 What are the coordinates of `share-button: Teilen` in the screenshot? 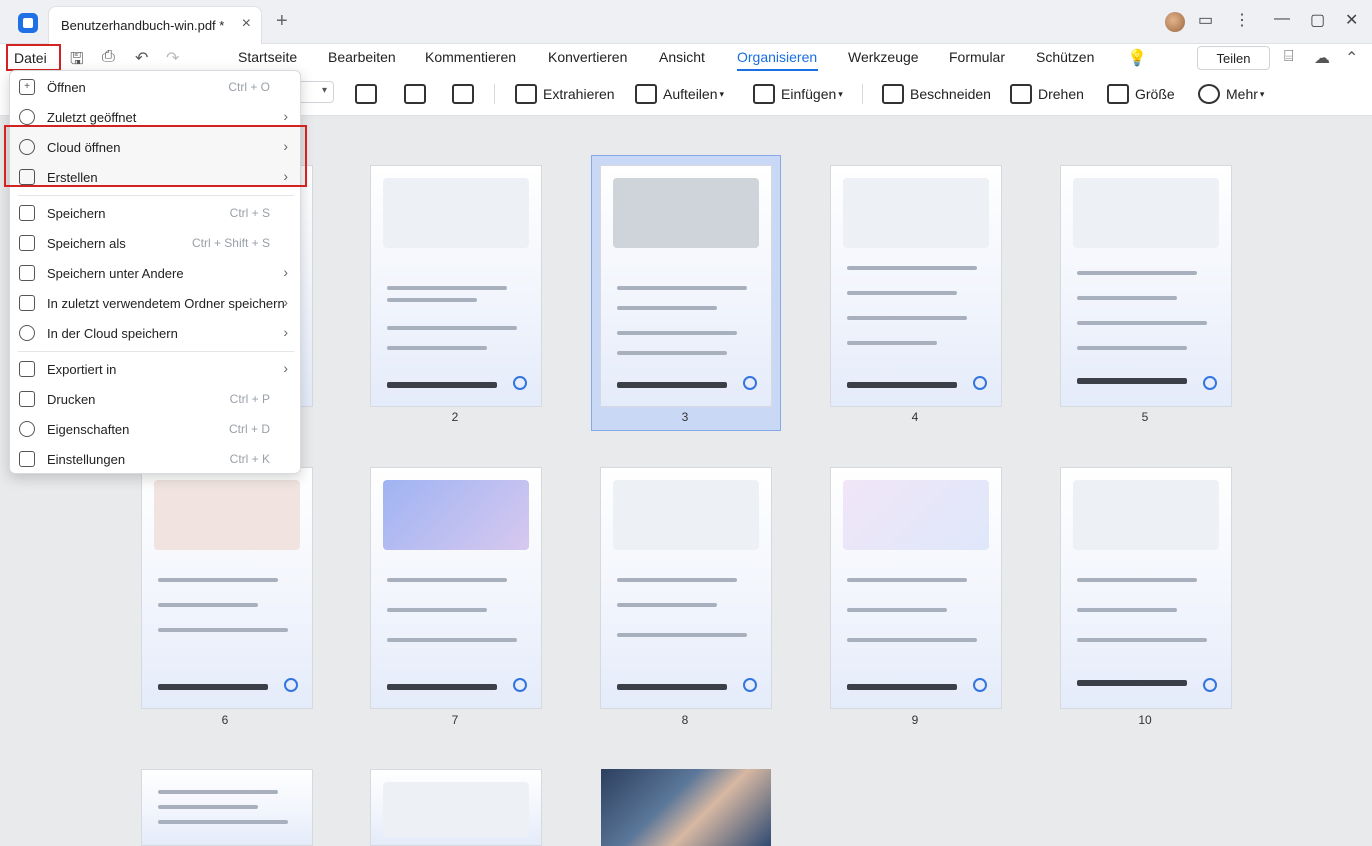 It's located at (1233, 58).